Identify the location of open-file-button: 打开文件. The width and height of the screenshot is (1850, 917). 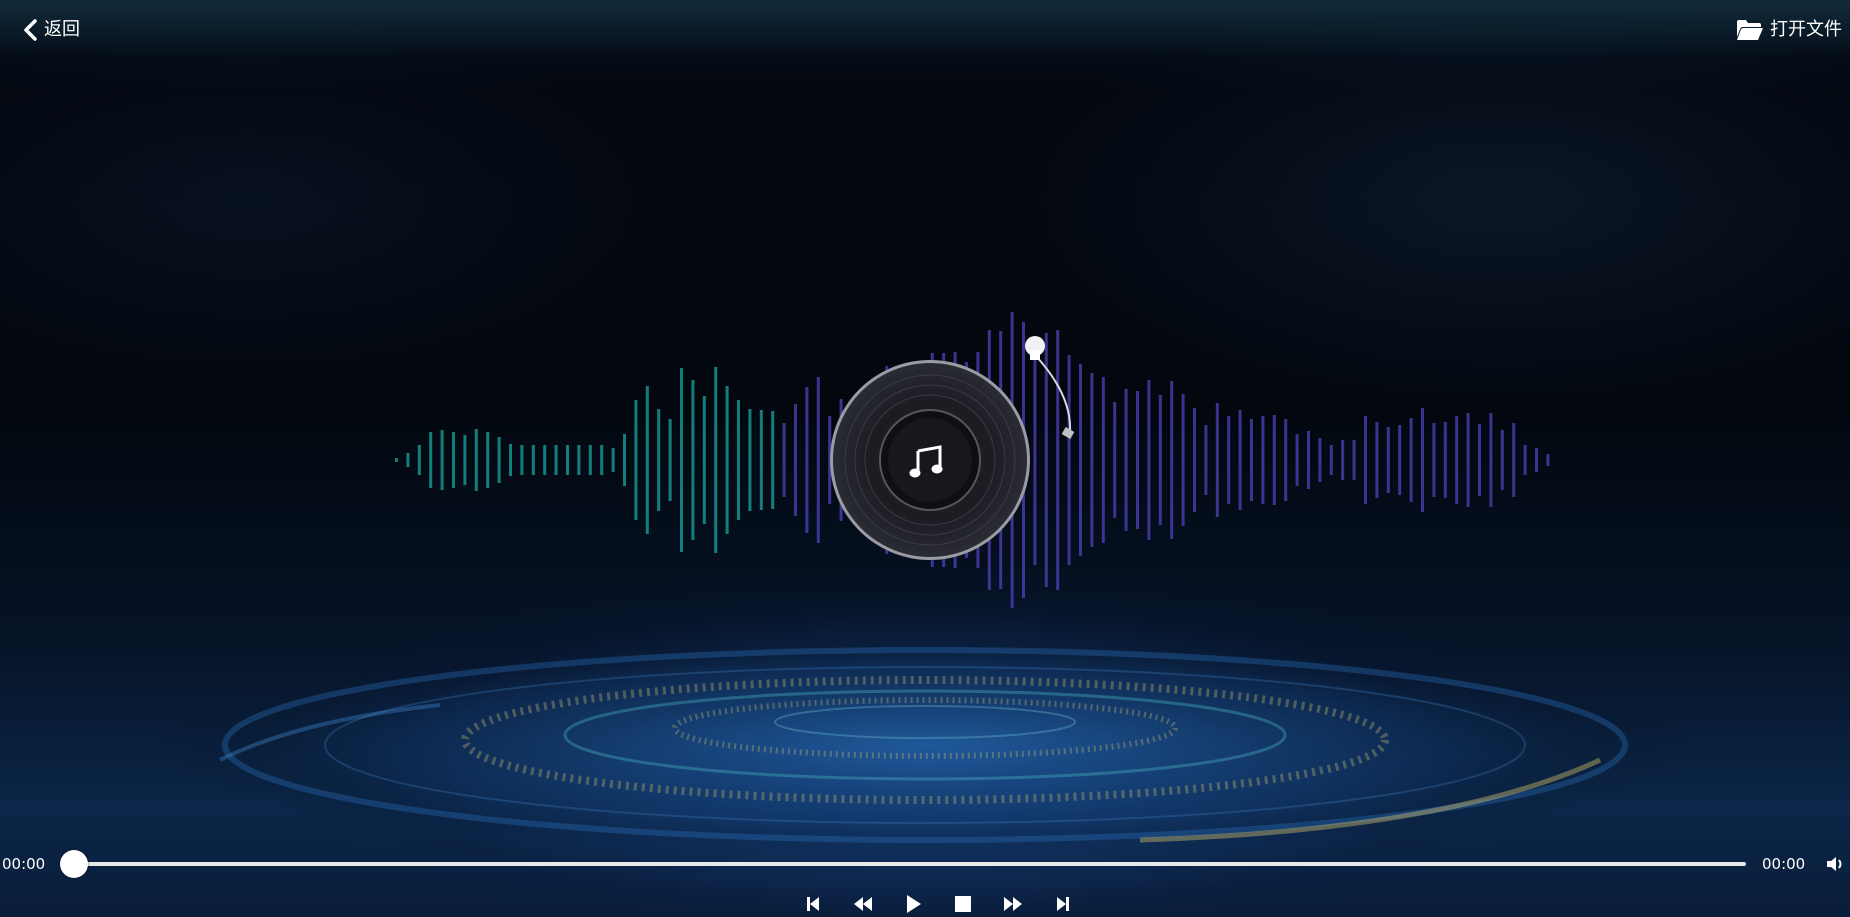
(1789, 30).